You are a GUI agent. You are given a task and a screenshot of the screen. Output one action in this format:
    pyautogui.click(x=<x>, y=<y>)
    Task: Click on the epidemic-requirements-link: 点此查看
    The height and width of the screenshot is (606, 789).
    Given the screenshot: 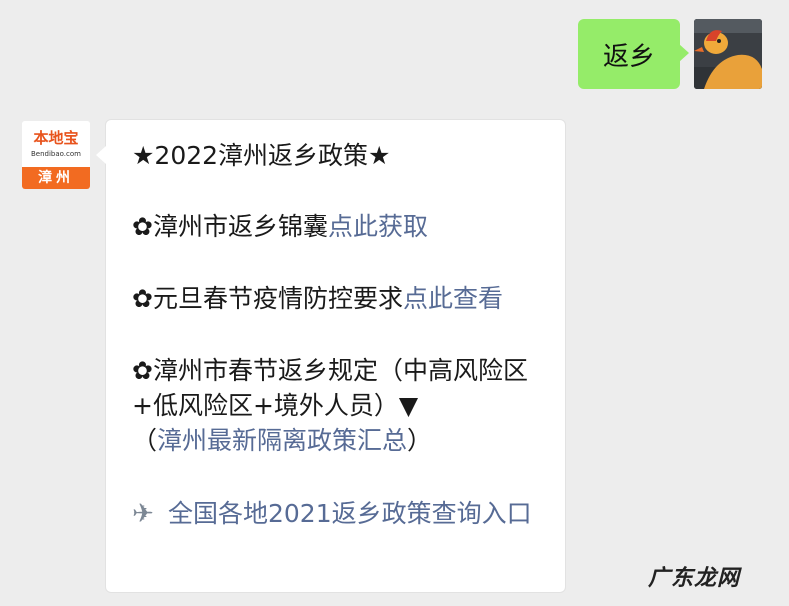 What is the action you would take?
    pyautogui.click(x=453, y=298)
    